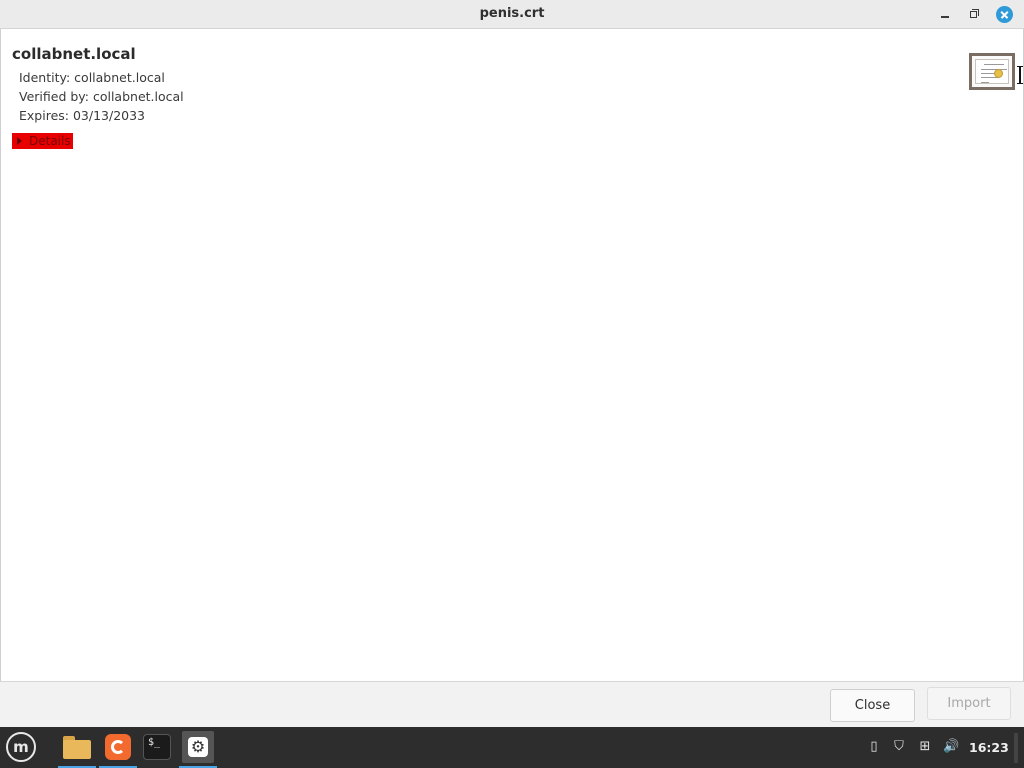  I want to click on text-cursor-icon, so click(1020, 75).